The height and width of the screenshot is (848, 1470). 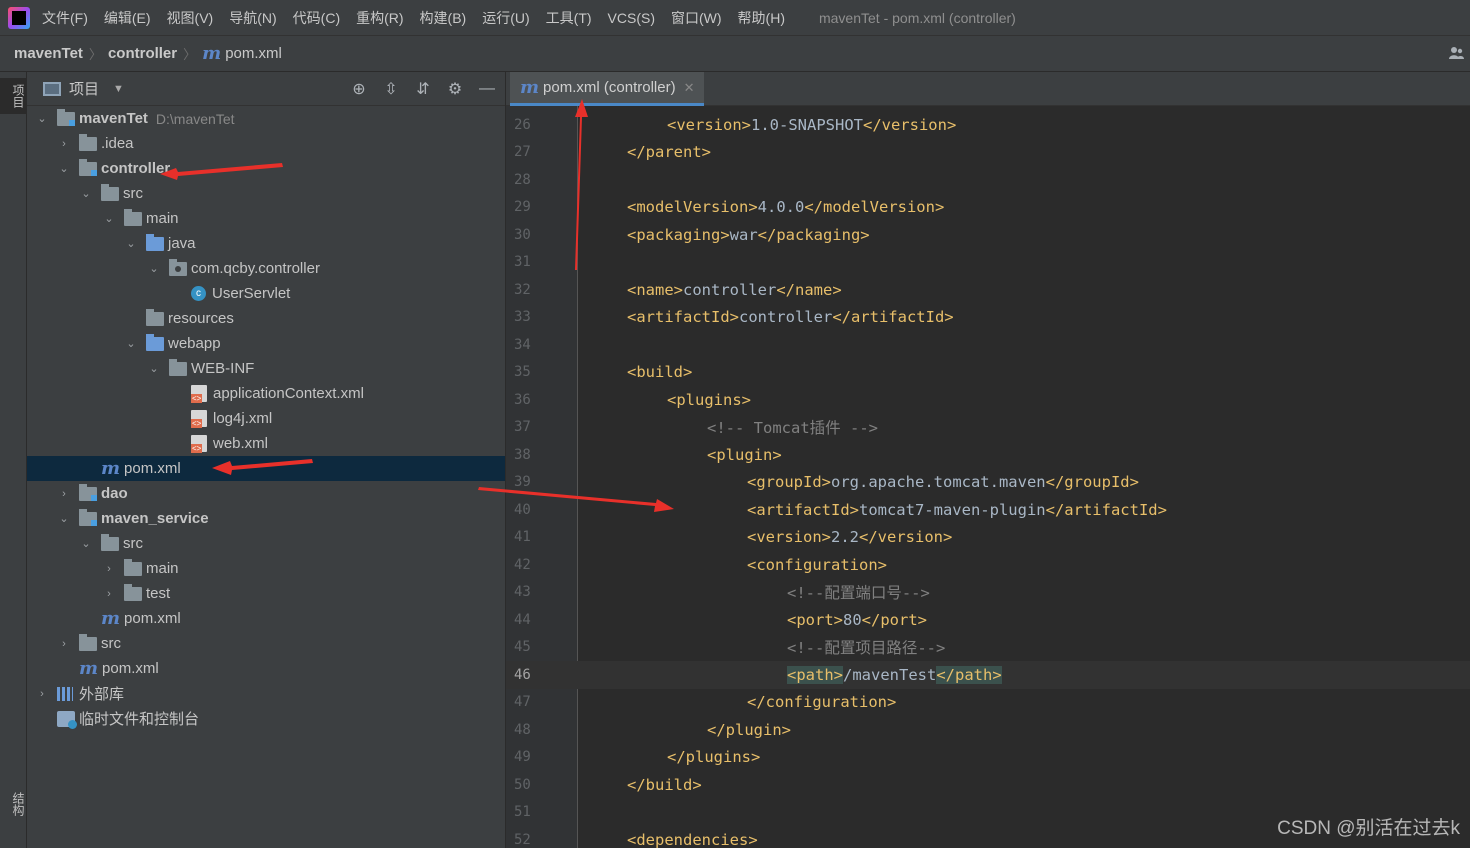 I want to click on line-number: 50, so click(x=536, y=785).